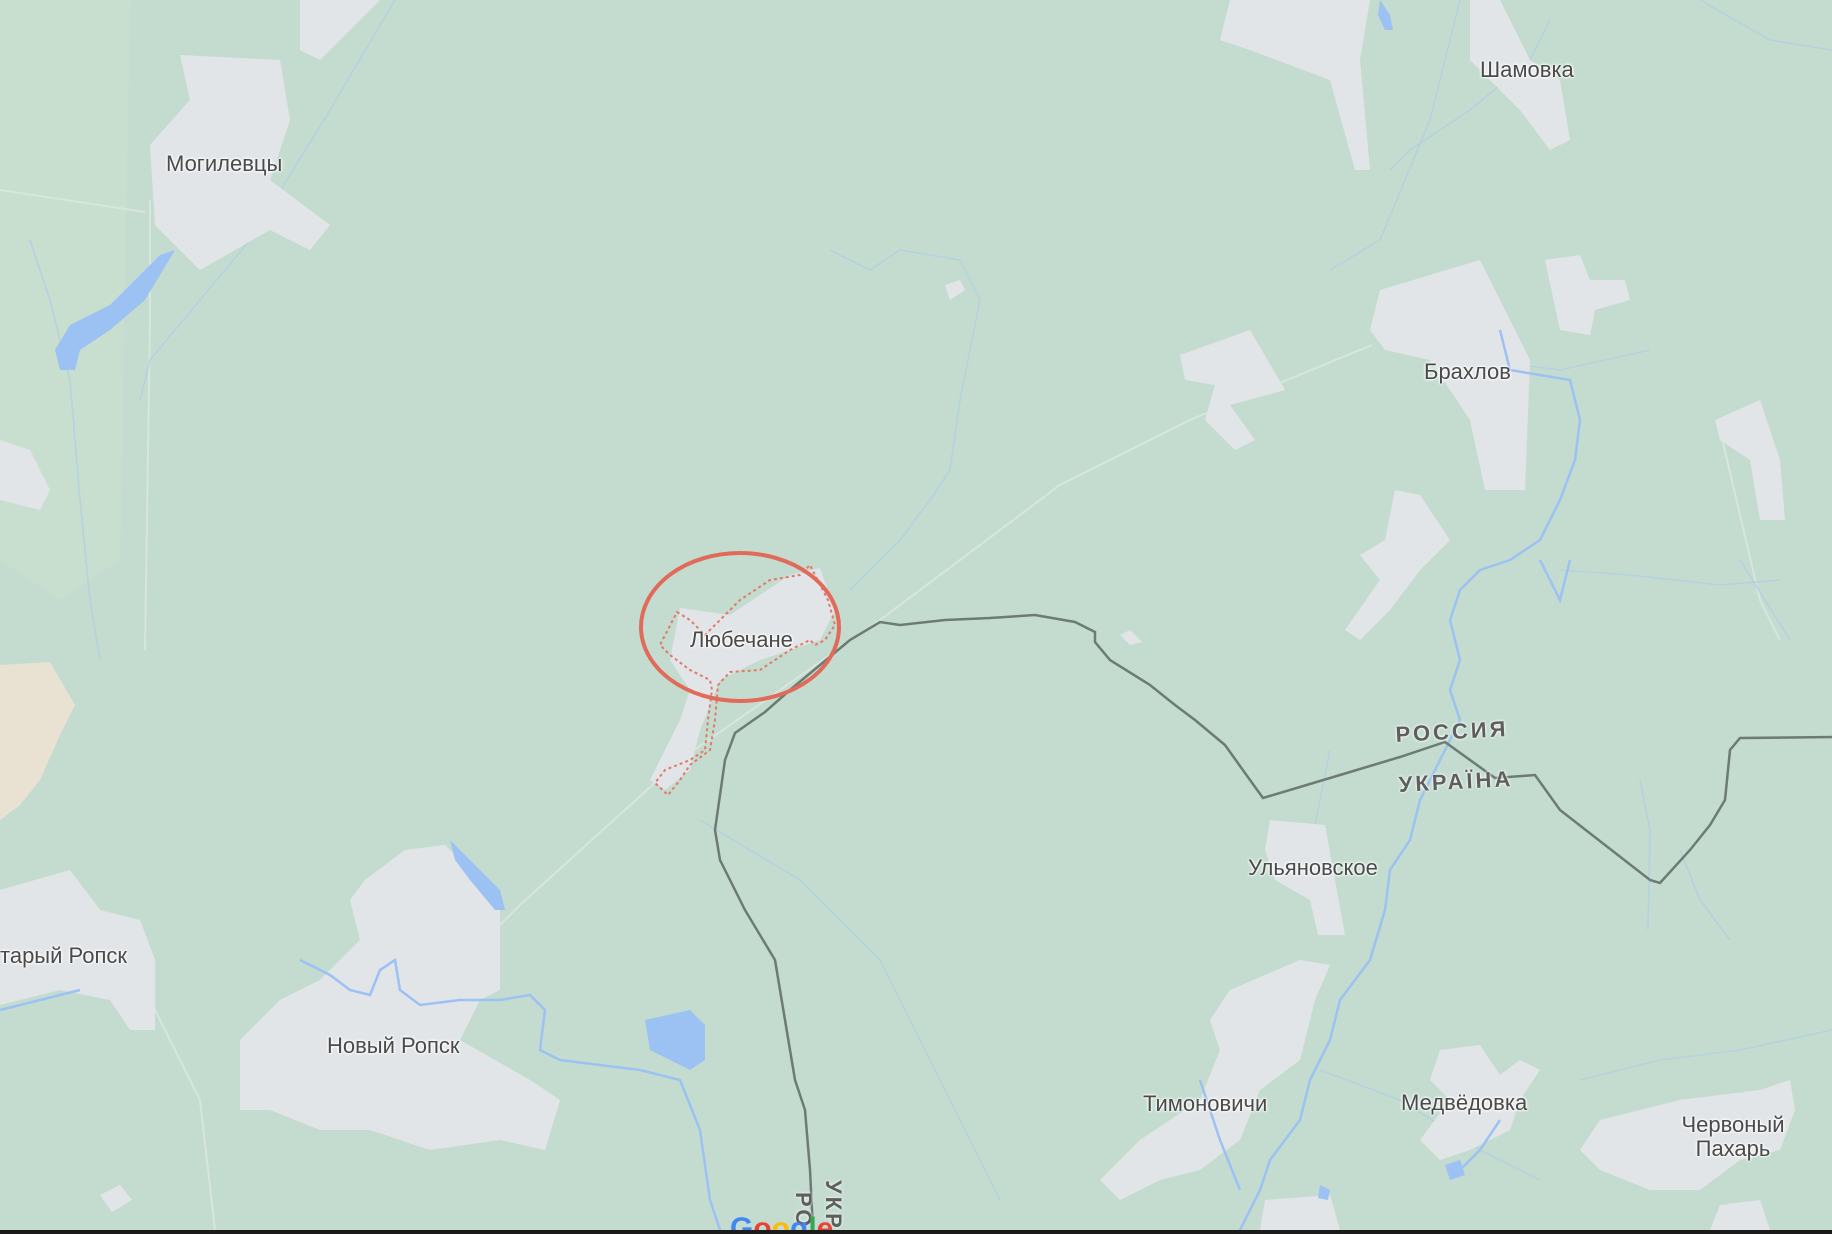 The image size is (1832, 1234). Describe the element at coordinates (1527, 70) in the screenshot. I see `place-label-shamovka: Шамовка` at that location.